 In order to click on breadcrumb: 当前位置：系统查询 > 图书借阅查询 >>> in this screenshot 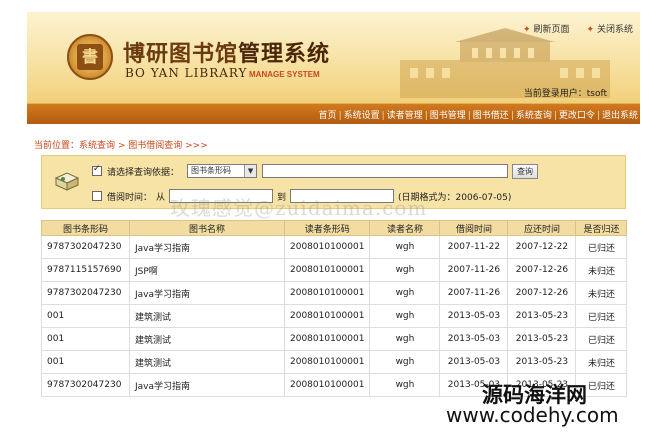, I will do `click(121, 146)`.